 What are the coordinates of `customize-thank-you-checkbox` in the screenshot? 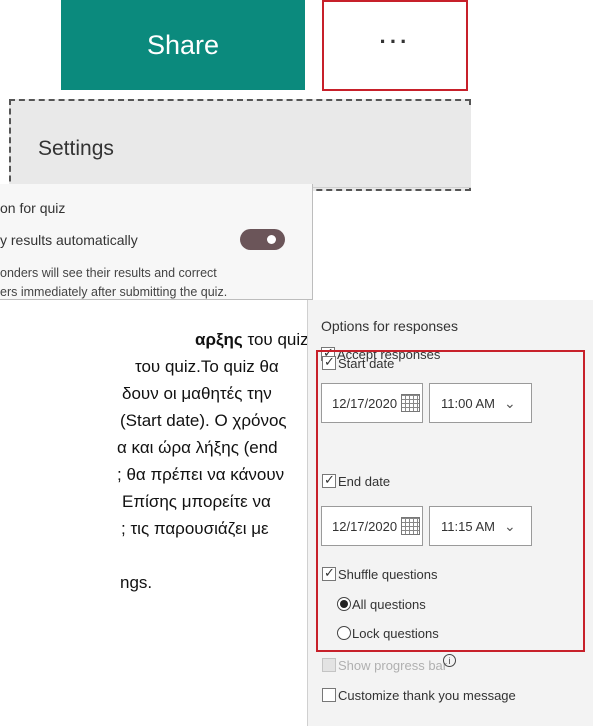 It's located at (329, 695).